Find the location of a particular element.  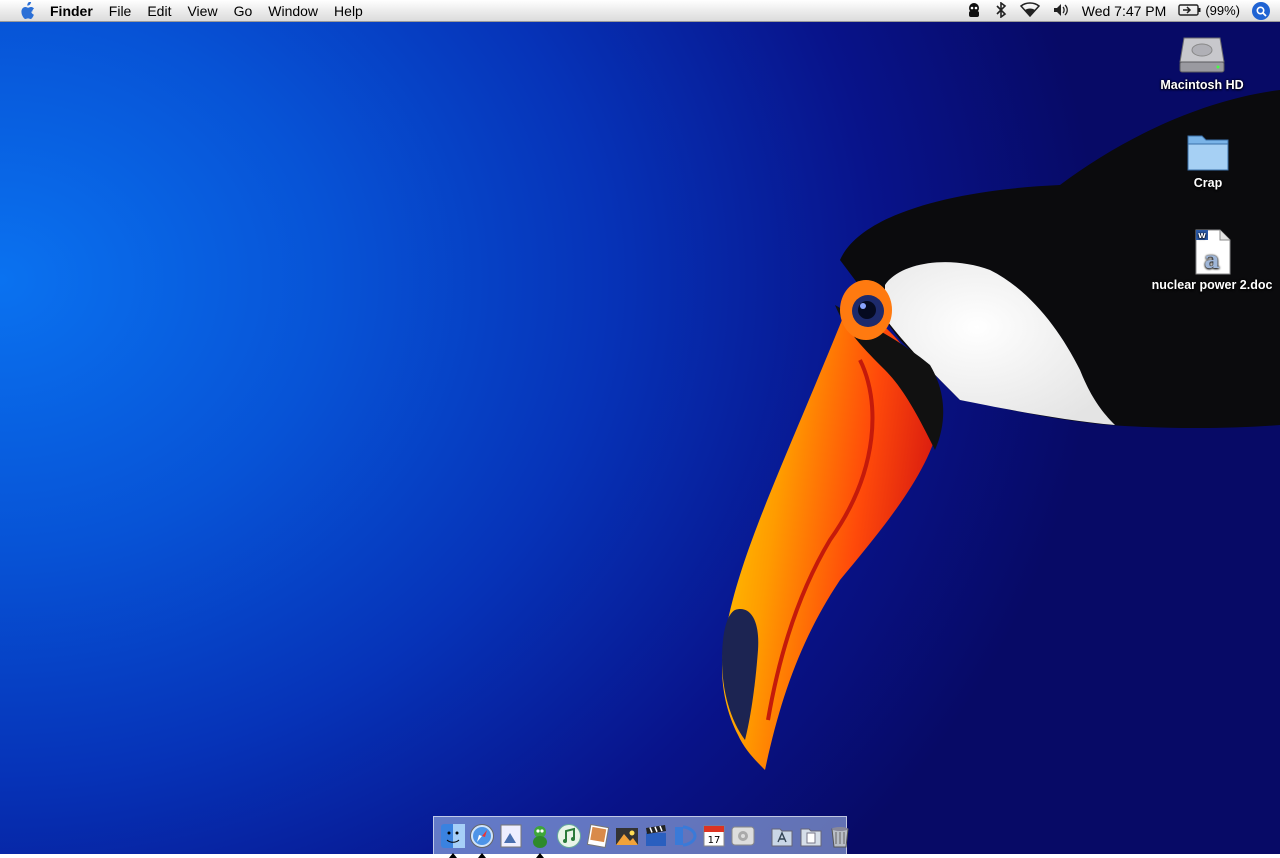

desktop-item-crap: Crap is located at coordinates (1208, 159).